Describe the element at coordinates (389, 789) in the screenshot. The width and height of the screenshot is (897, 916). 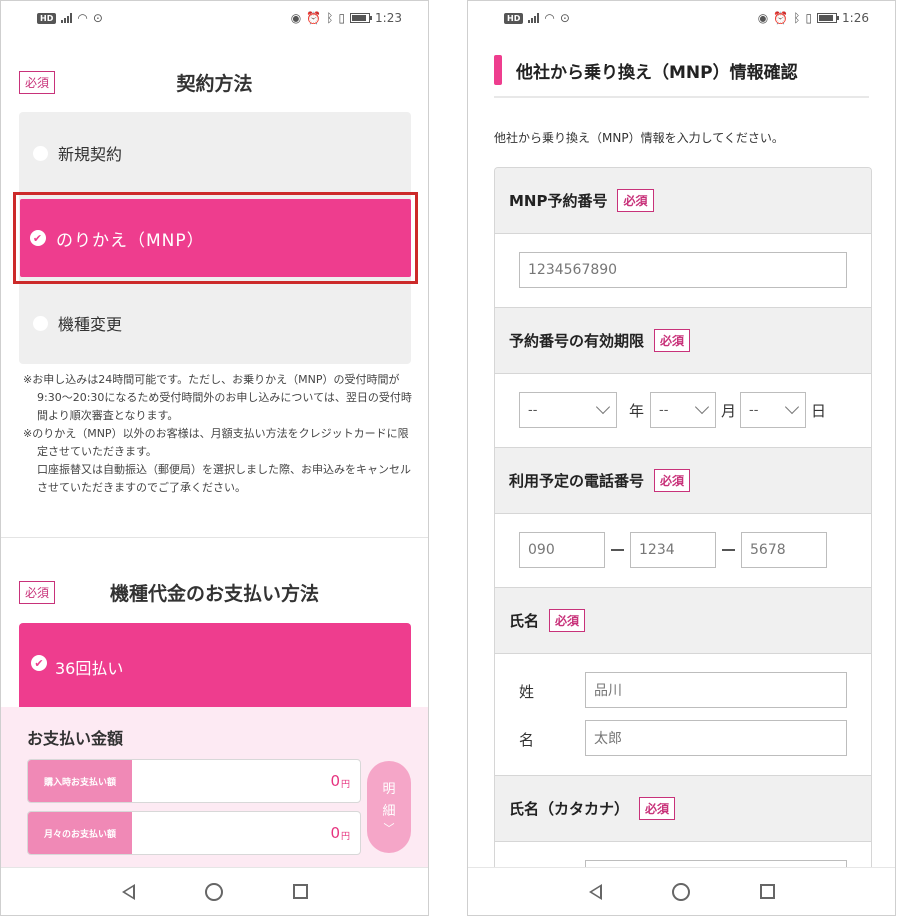
I see `detail-label: 明` at that location.